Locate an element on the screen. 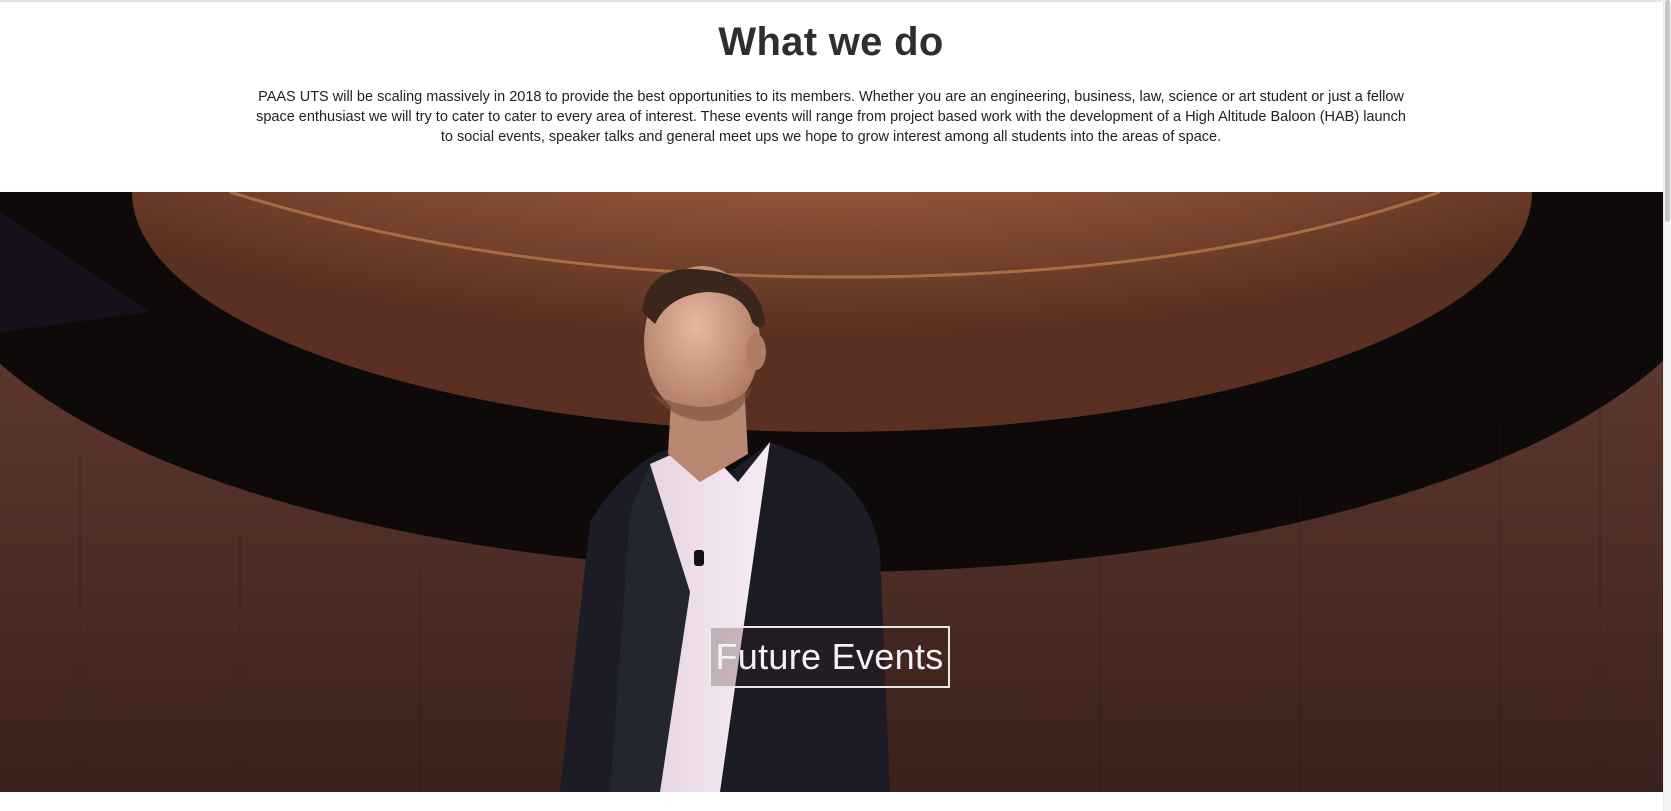 The width and height of the screenshot is (1671, 811). hero-person-microphone is located at coordinates (699, 558).